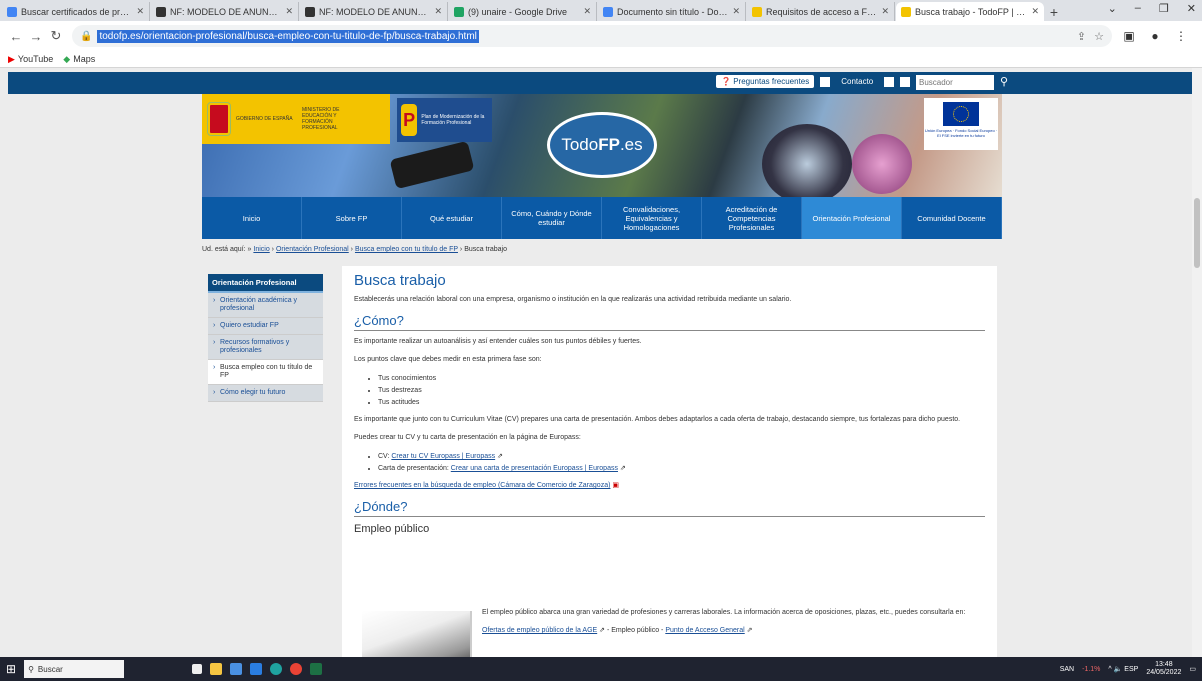 The height and width of the screenshot is (681, 1202). Describe the element at coordinates (36, 36) in the screenshot. I see `forward-icon: →` at that location.